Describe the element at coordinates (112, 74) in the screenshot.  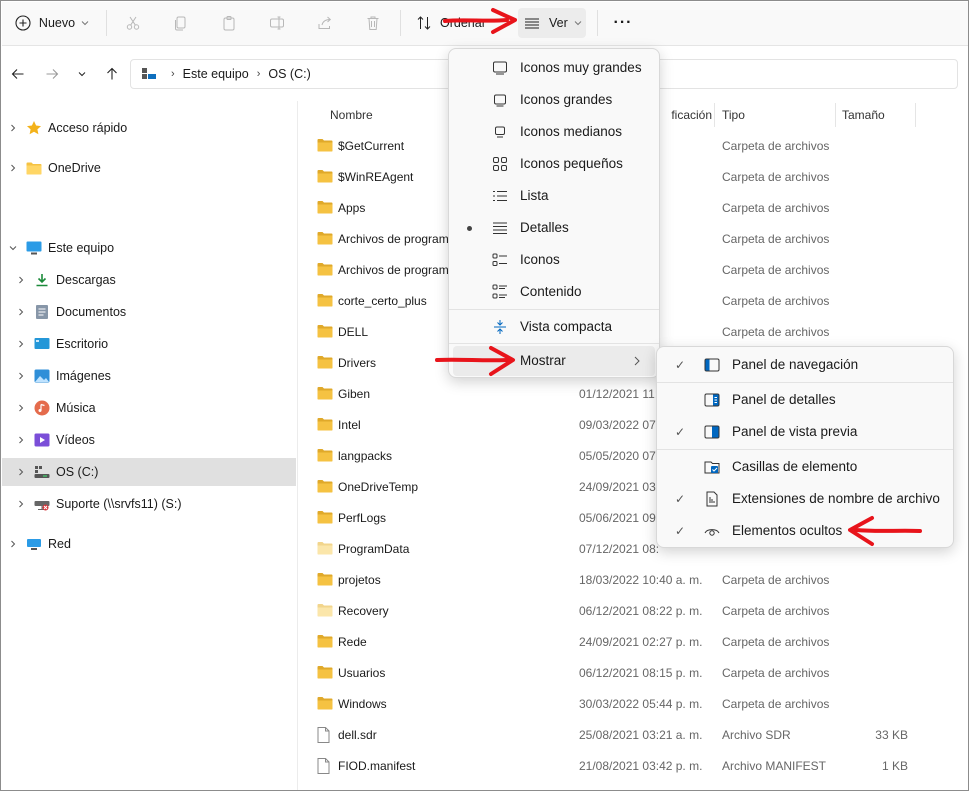
I see `up-button` at that location.